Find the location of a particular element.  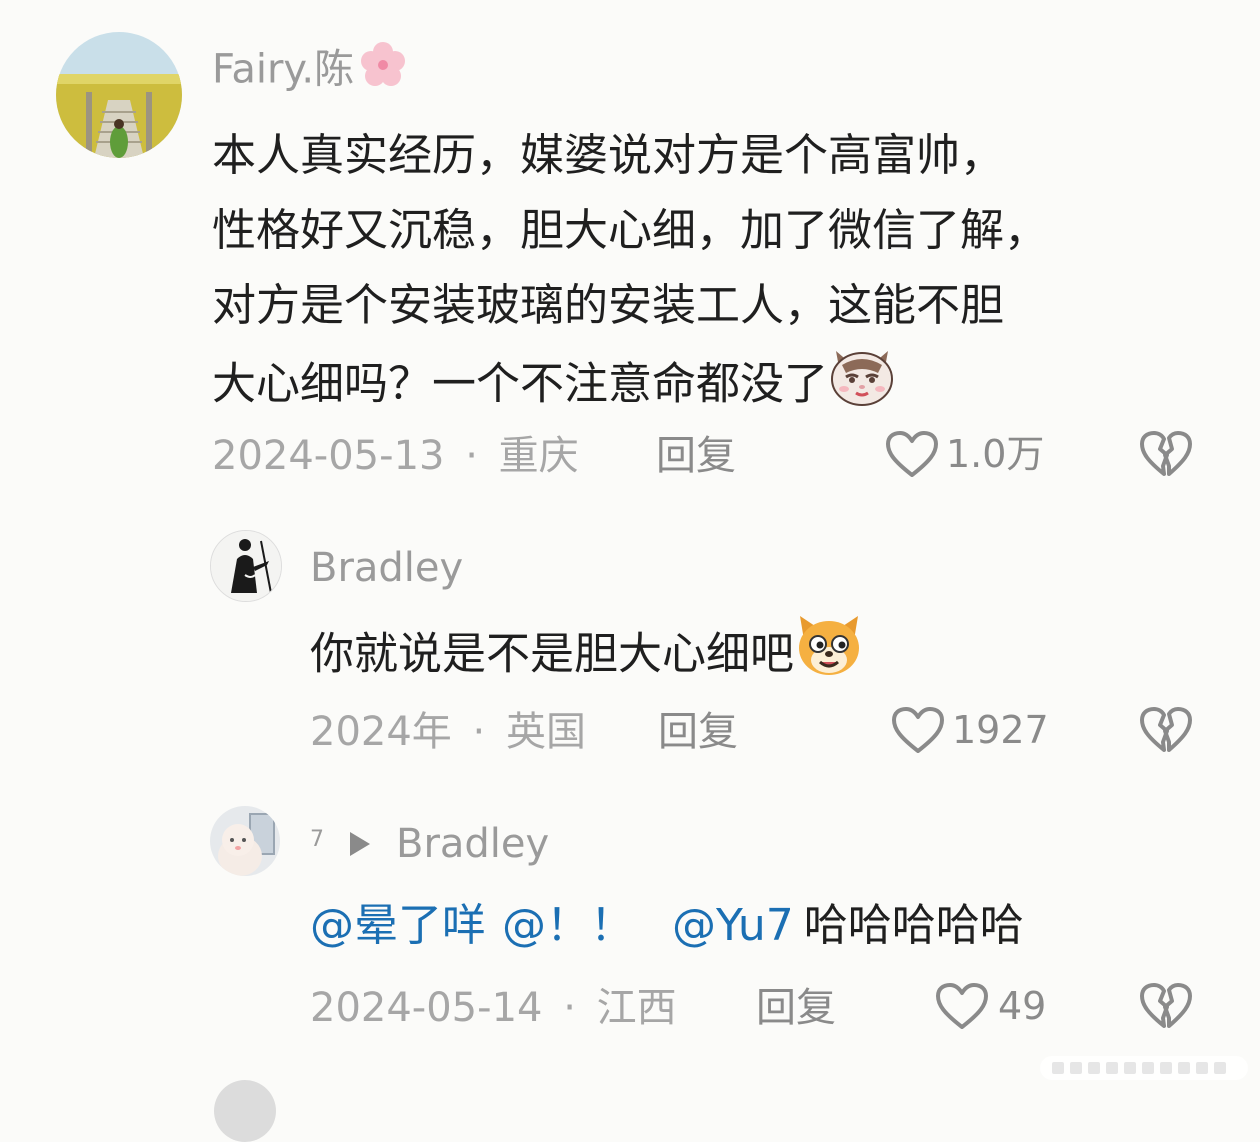

comment-date: 2024-05-13 is located at coordinates (328, 456).